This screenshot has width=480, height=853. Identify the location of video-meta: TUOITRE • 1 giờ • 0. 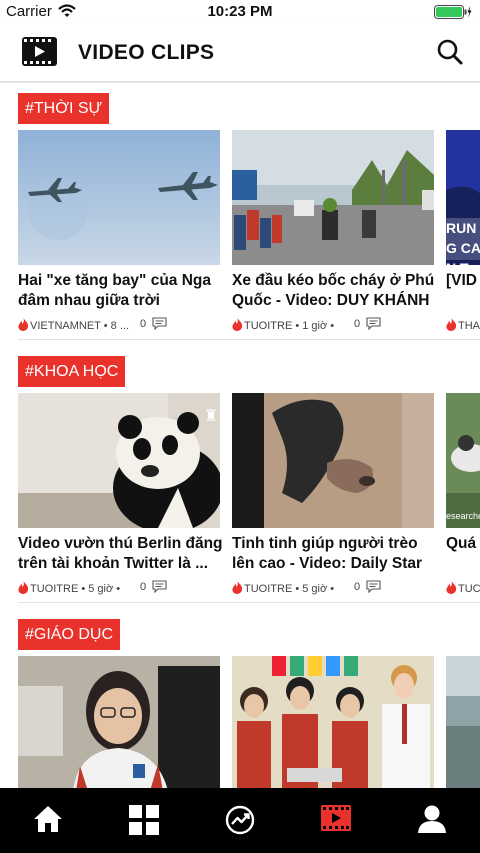
(332, 324).